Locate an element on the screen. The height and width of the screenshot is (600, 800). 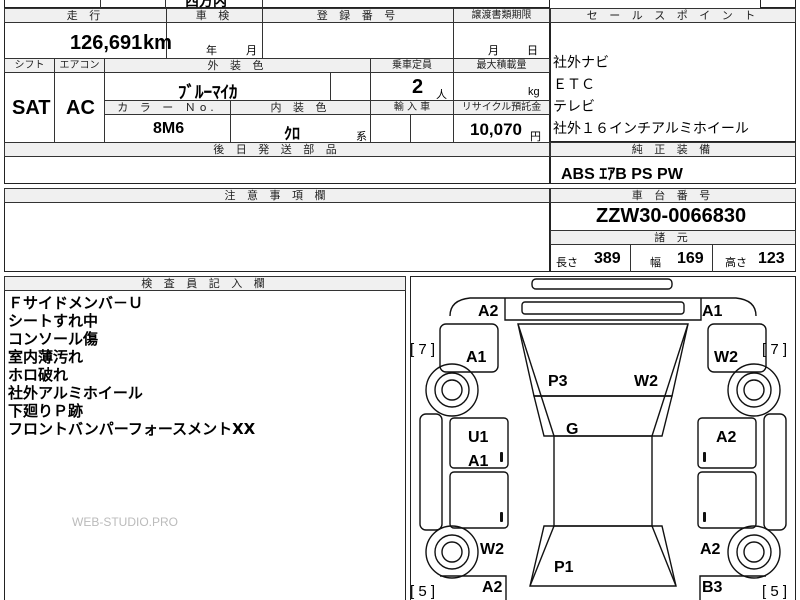
rear-right-wheel-hub is located at coordinates (754, 552).